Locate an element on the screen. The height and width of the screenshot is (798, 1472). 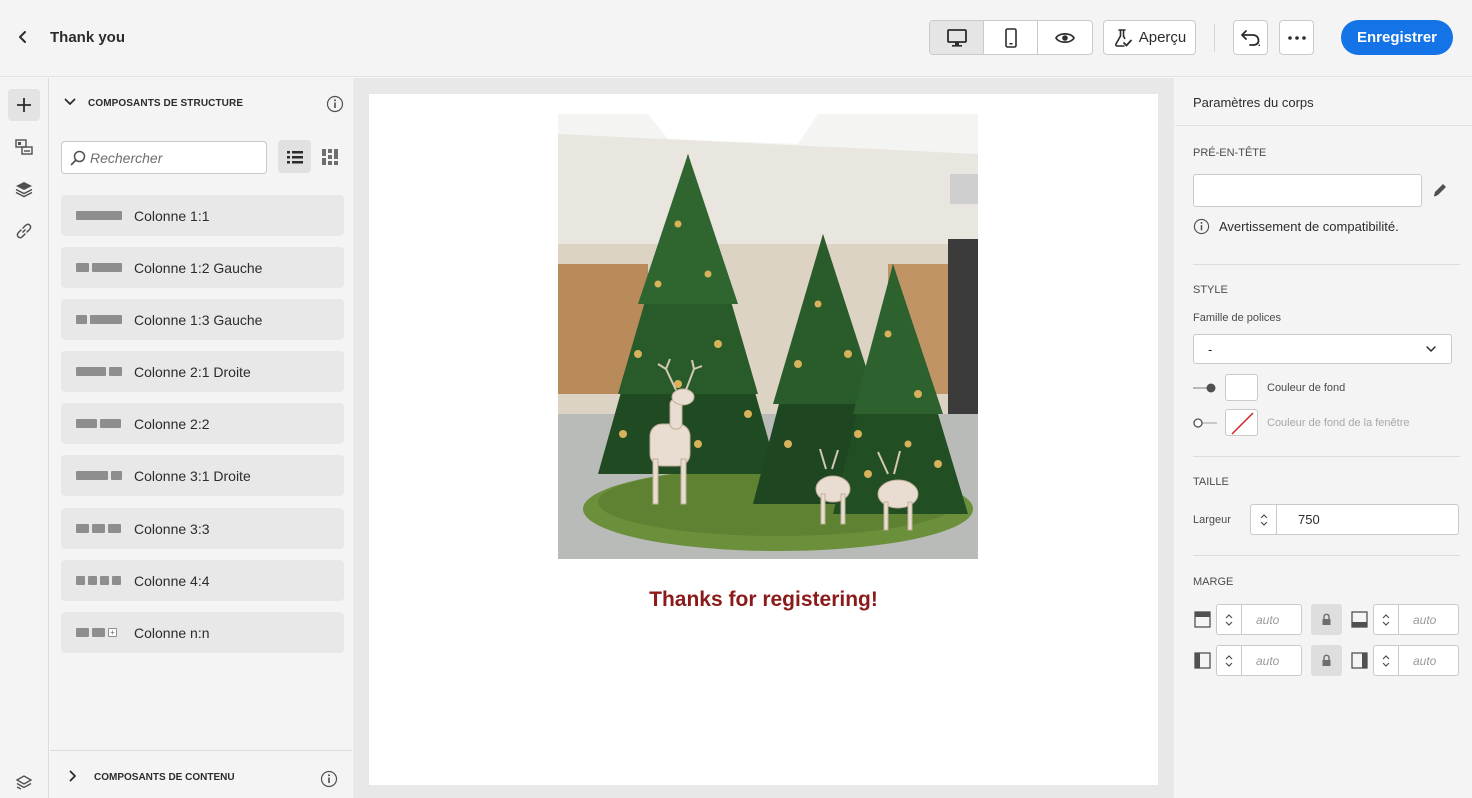
page-title: Thank you is located at coordinates (88, 37).